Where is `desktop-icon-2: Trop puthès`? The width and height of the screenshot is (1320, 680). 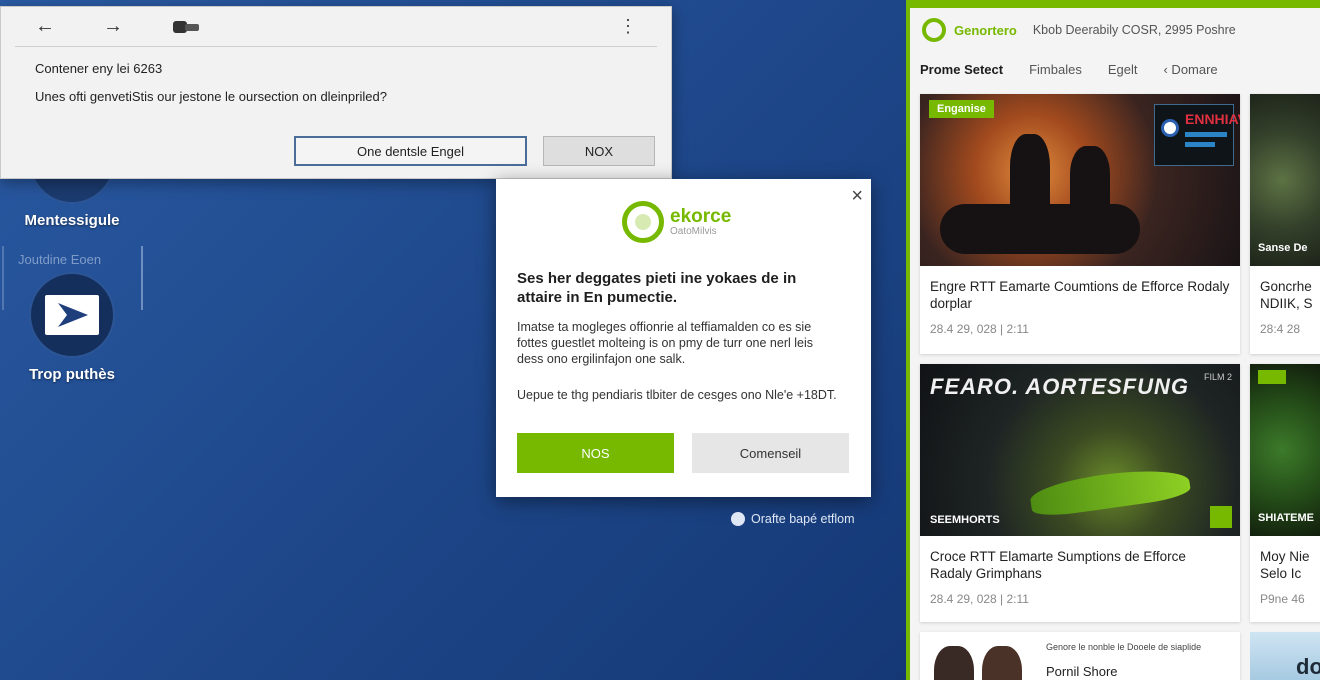
desktop-icon-2: Trop puthès is located at coordinates (72, 327).